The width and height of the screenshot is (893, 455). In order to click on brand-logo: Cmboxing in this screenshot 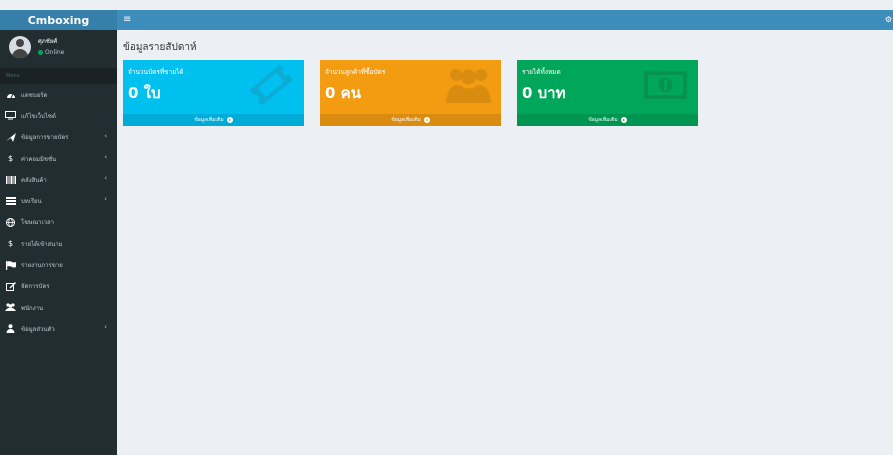, I will do `click(58, 20)`.